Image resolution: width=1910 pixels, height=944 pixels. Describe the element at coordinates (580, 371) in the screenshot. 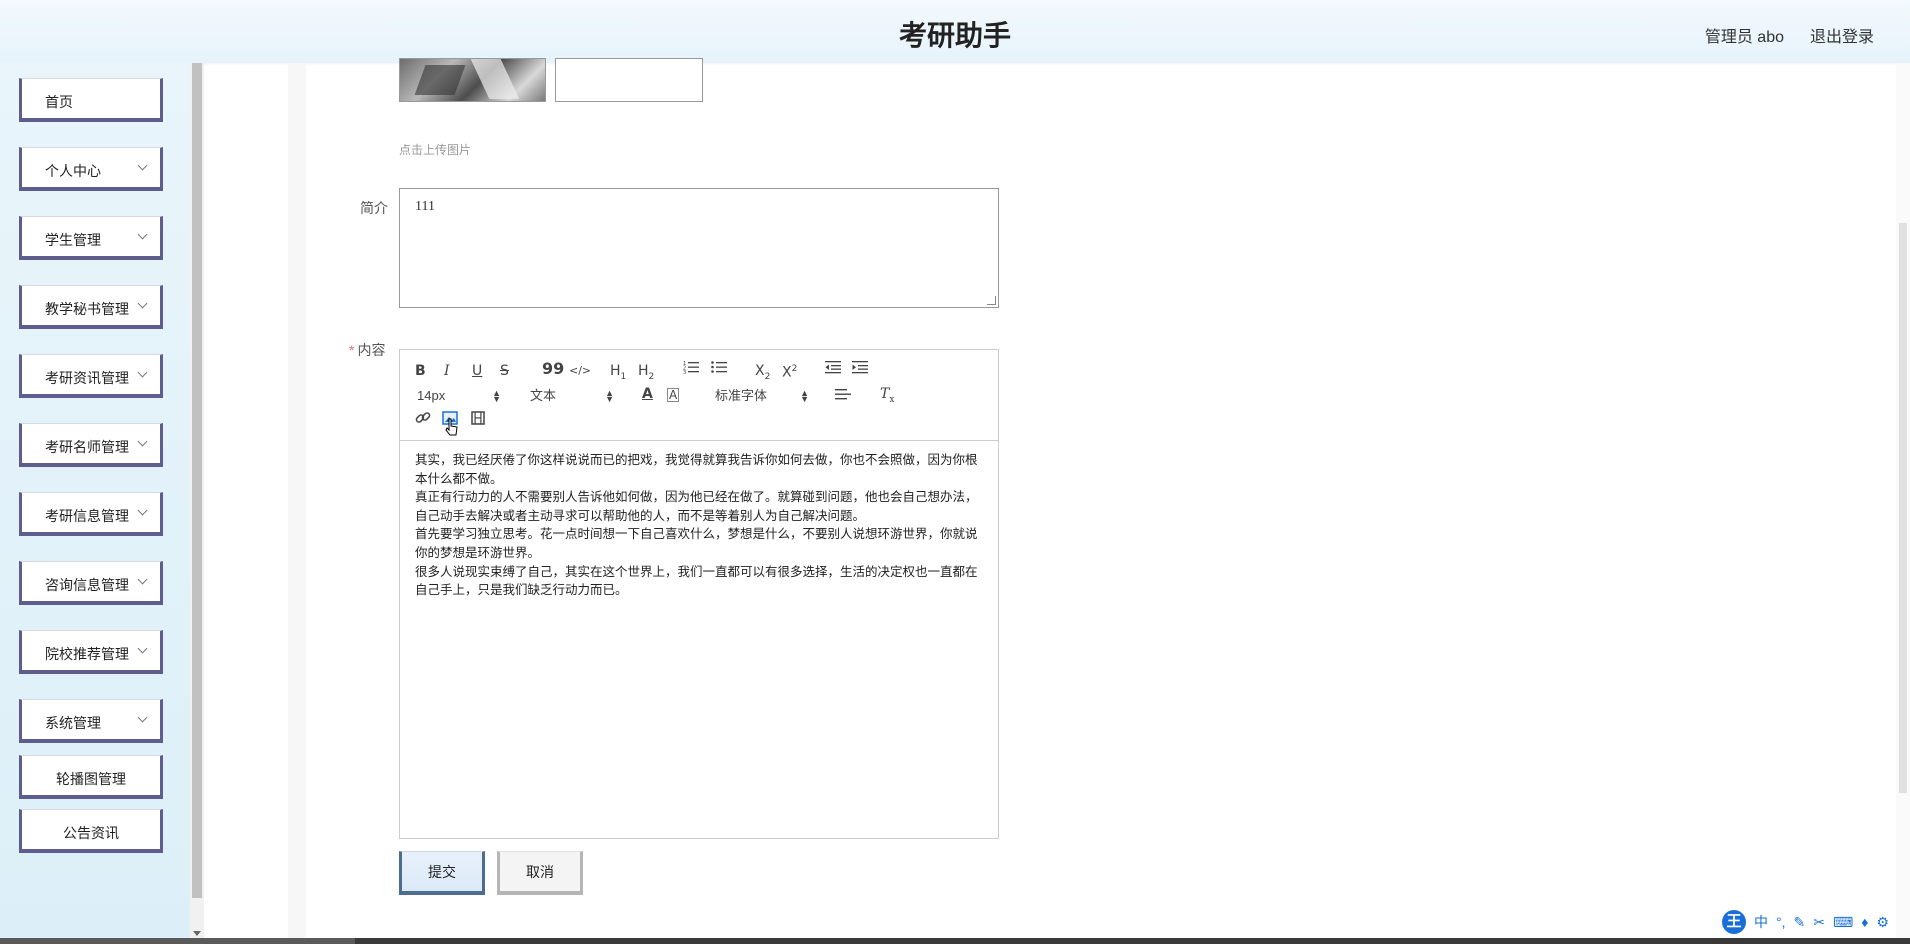

I see `code-button: </>` at that location.